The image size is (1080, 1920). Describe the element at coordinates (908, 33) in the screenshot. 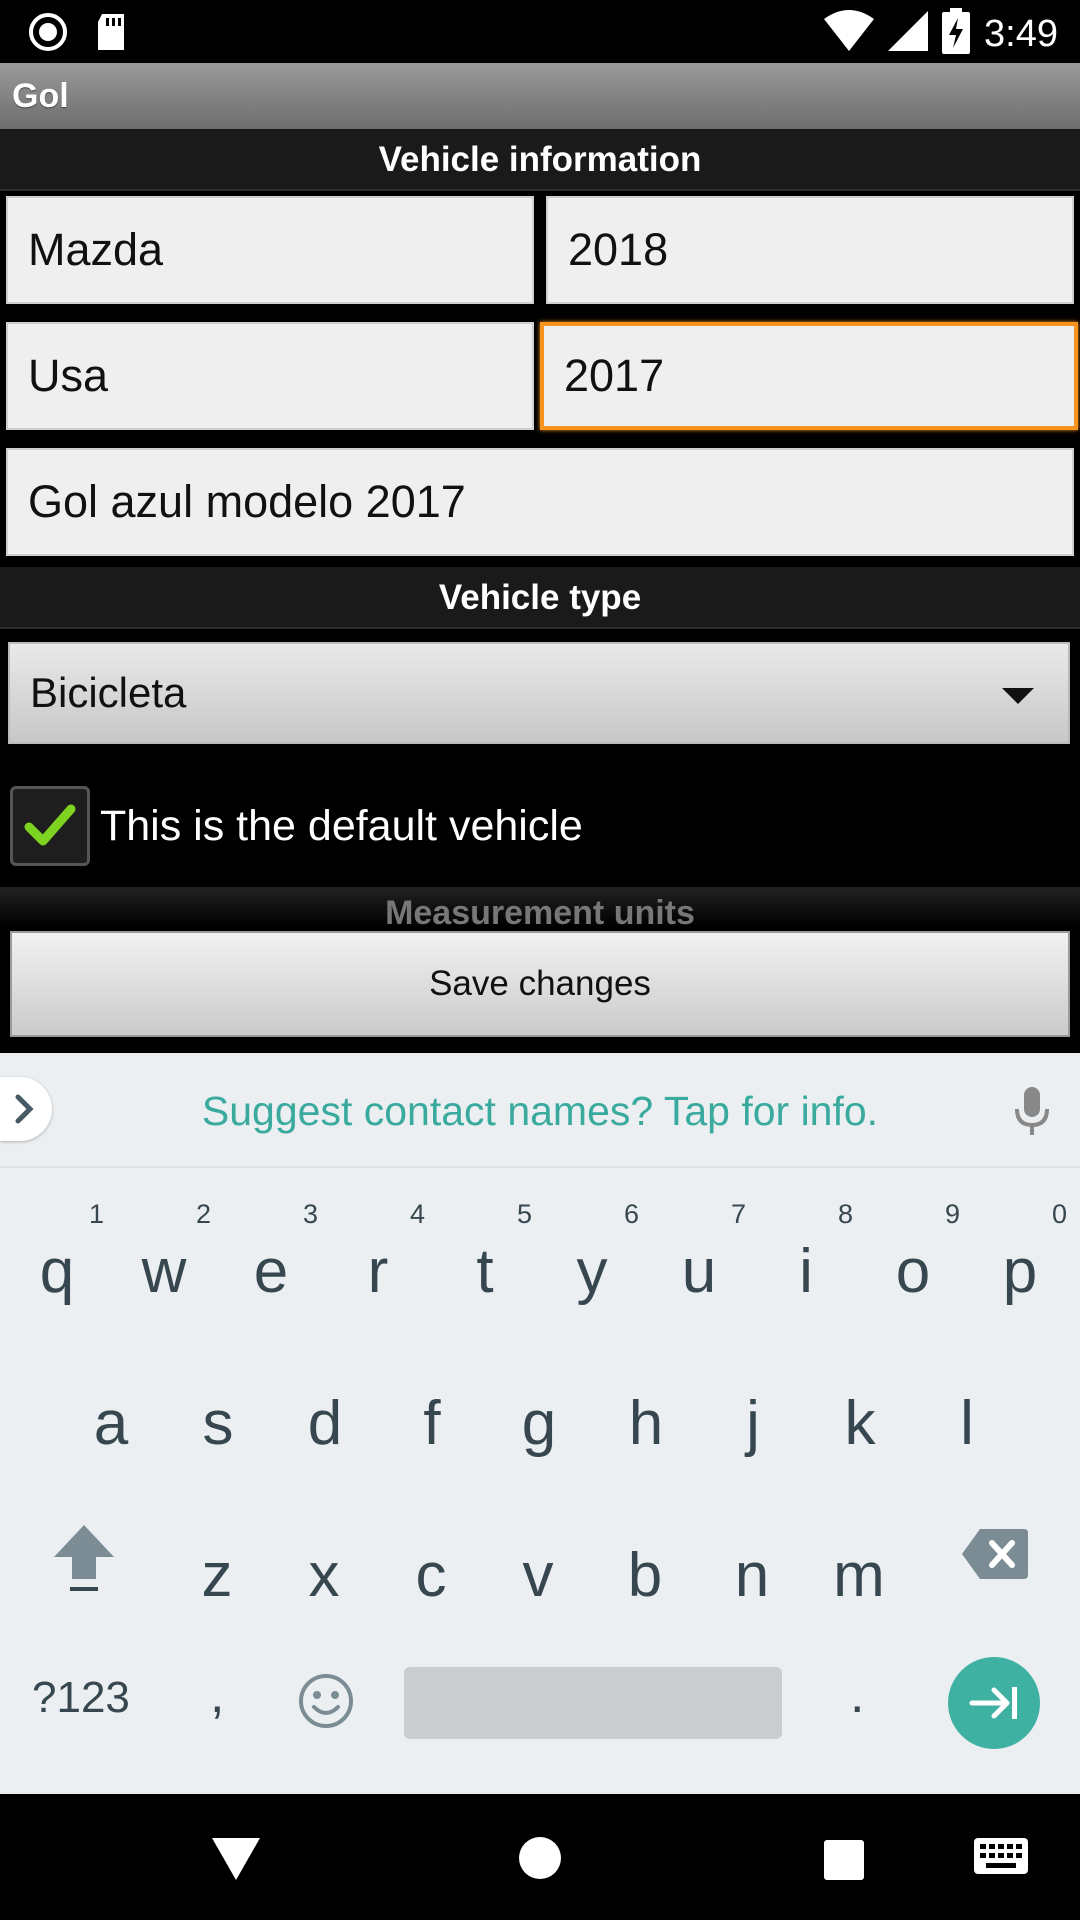

I see `signal-icon` at that location.